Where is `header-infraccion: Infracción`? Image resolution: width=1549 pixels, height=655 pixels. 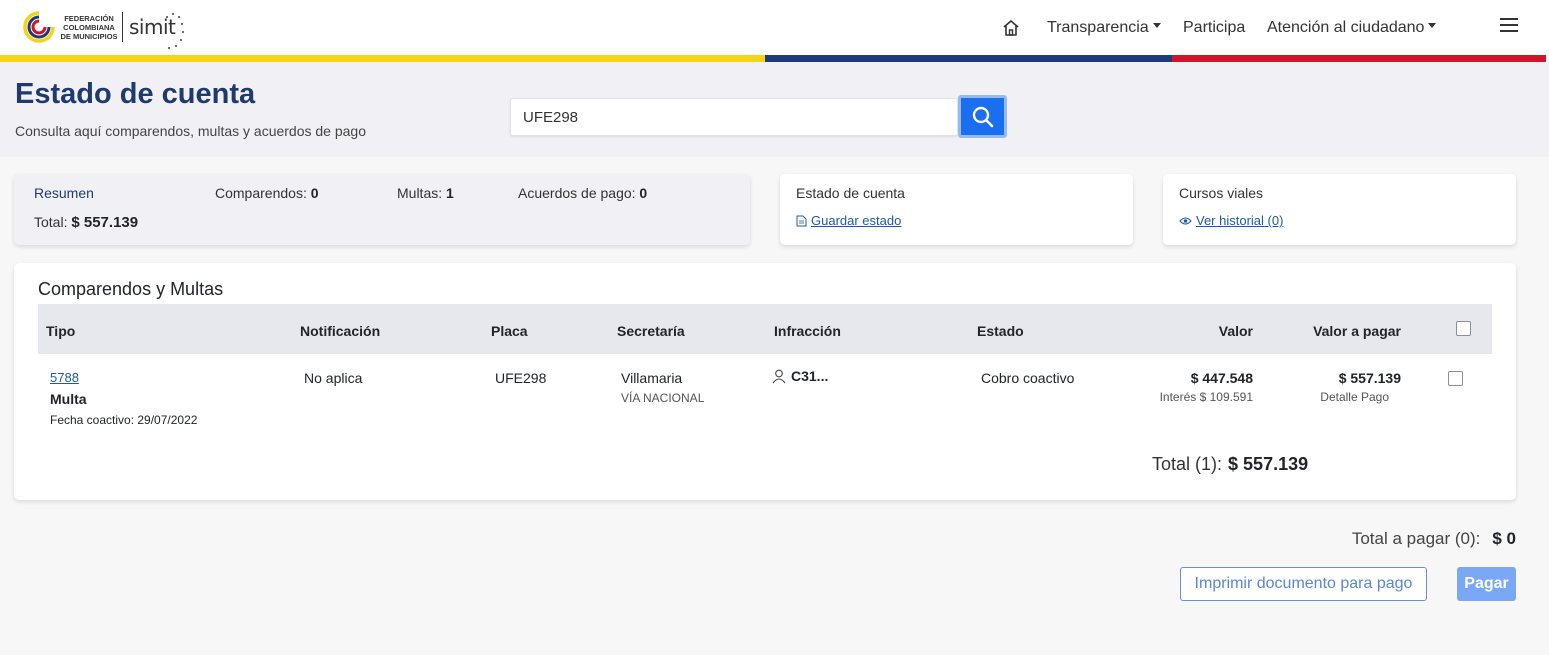 header-infraccion: Infracción is located at coordinates (807, 331).